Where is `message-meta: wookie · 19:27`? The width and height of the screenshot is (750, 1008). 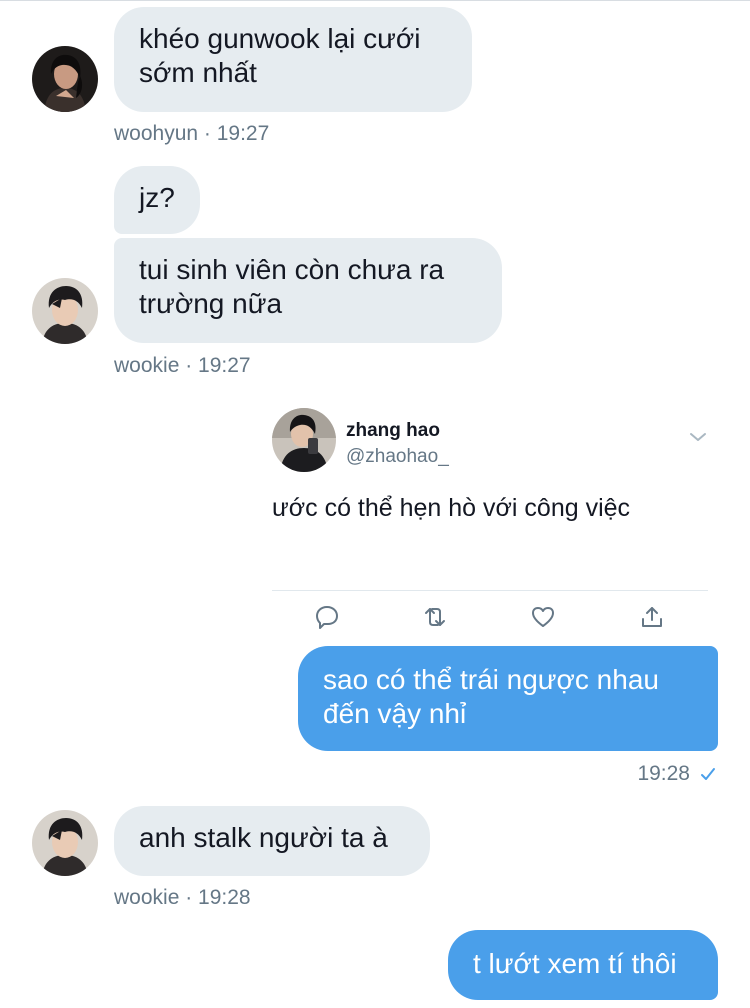
message-meta: wookie · 19:27 is located at coordinates (182, 365).